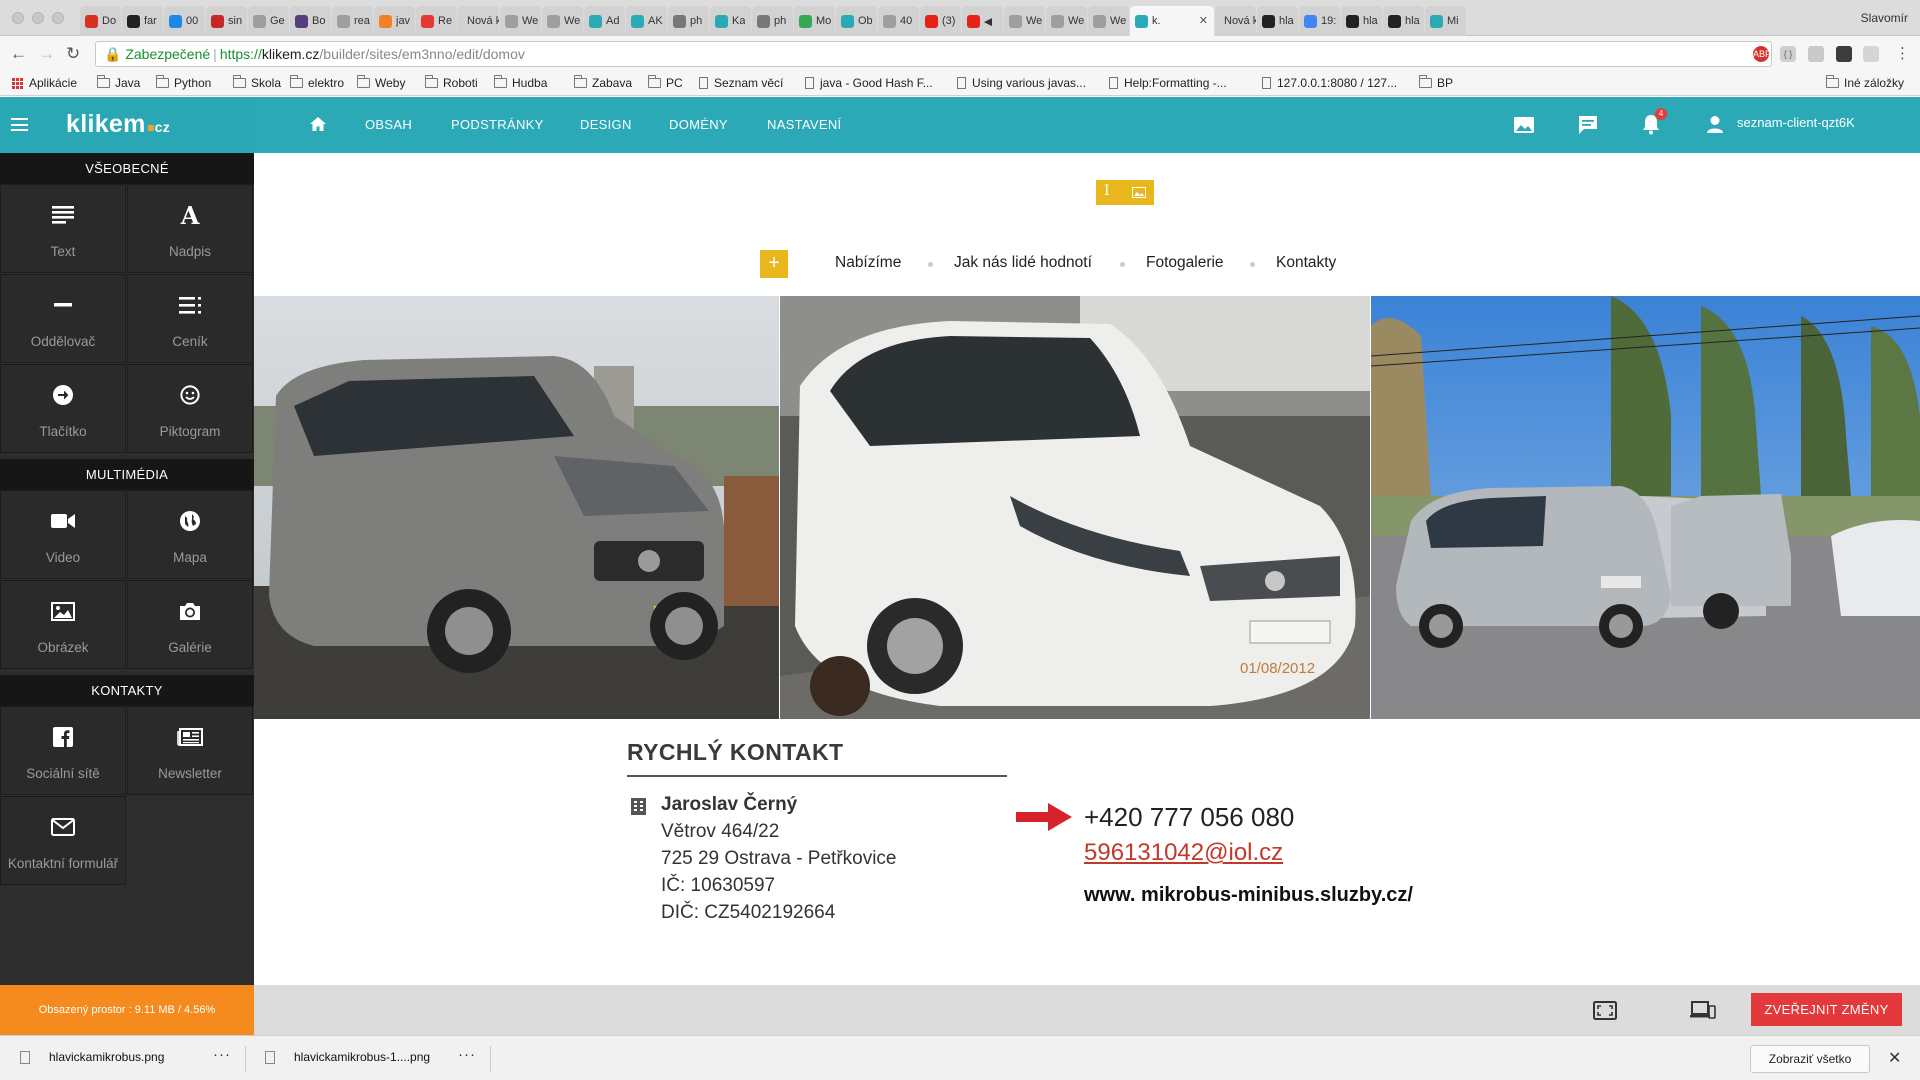 This screenshot has width=1920, height=1080. I want to click on browser-tab: Ge, so click(268, 21).